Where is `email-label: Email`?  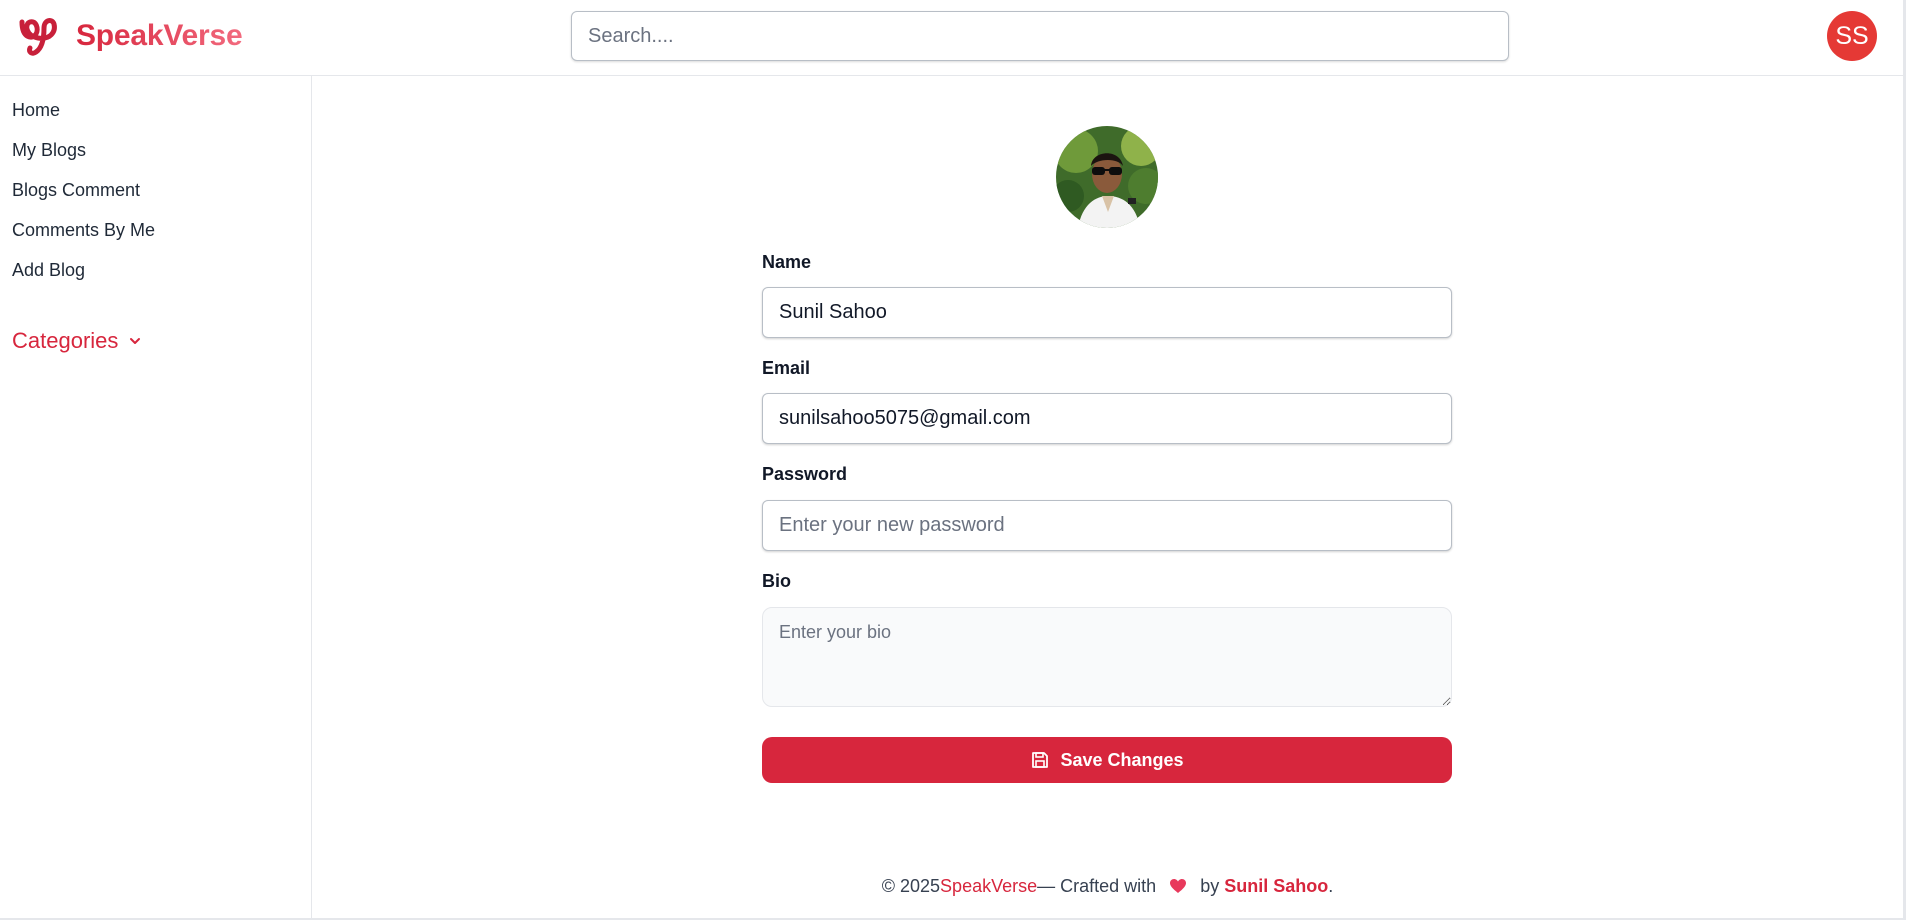 email-label: Email is located at coordinates (786, 368).